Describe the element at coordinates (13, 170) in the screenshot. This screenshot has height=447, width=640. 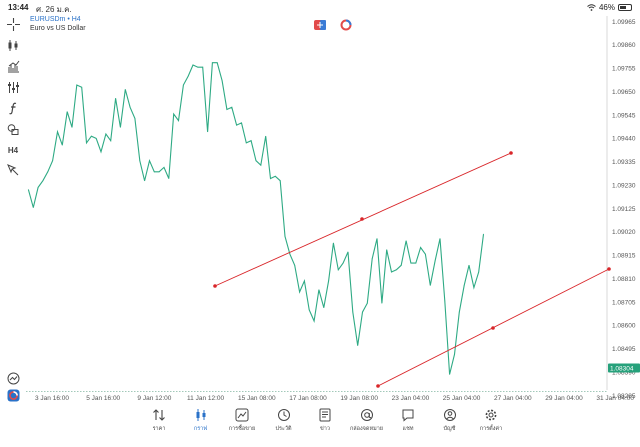
I see `arrow-cursor-icon` at that location.